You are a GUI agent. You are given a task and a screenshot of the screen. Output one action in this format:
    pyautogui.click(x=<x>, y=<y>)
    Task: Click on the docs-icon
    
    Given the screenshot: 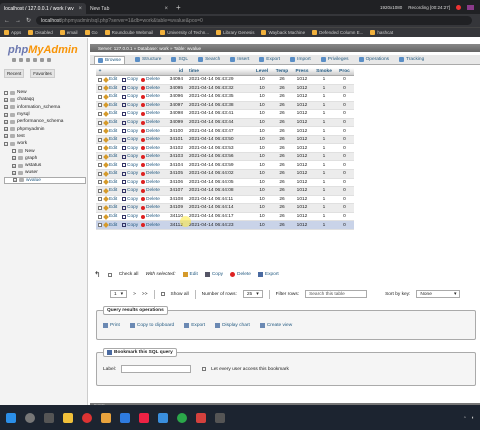 What is the action you would take?
    pyautogui.click(x=35, y=60)
    